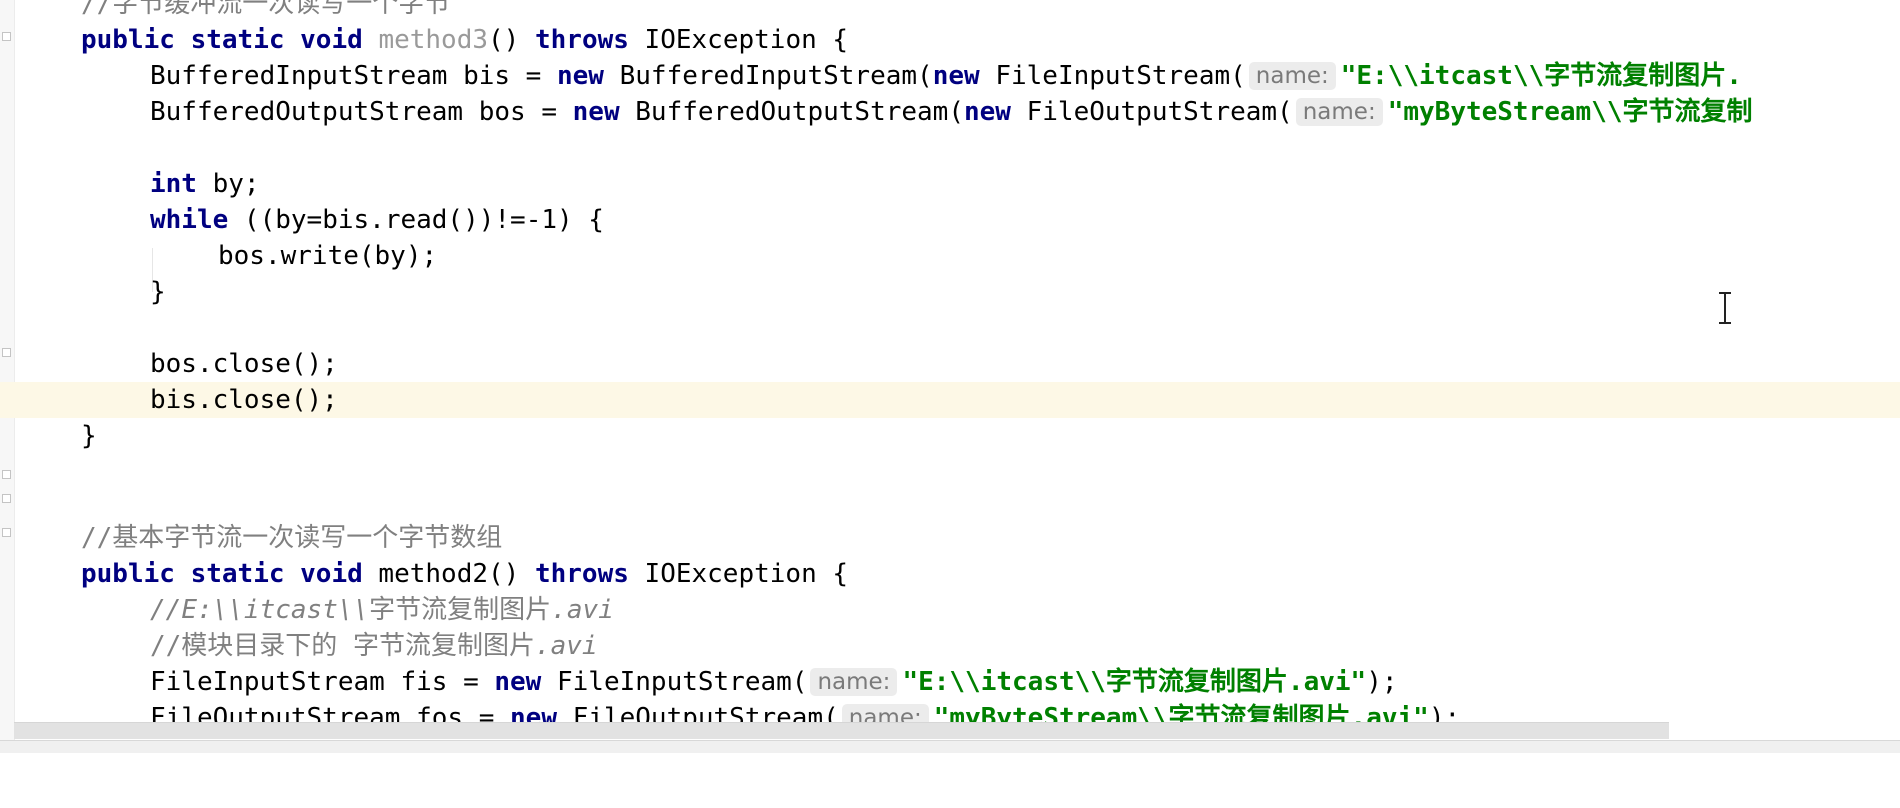 The image size is (1900, 808). What do you see at coordinates (841, 730) in the screenshot?
I see `horizontal-scrollbar` at bounding box center [841, 730].